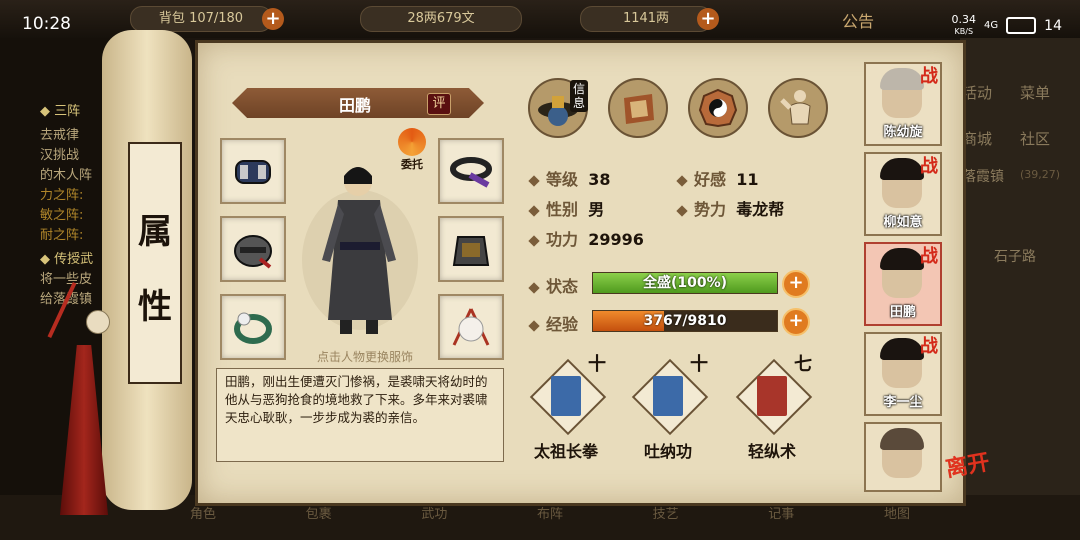 This screenshot has width=1080, height=540. I want to click on skill-slot: 十 吐纳功, so click(668, 405).